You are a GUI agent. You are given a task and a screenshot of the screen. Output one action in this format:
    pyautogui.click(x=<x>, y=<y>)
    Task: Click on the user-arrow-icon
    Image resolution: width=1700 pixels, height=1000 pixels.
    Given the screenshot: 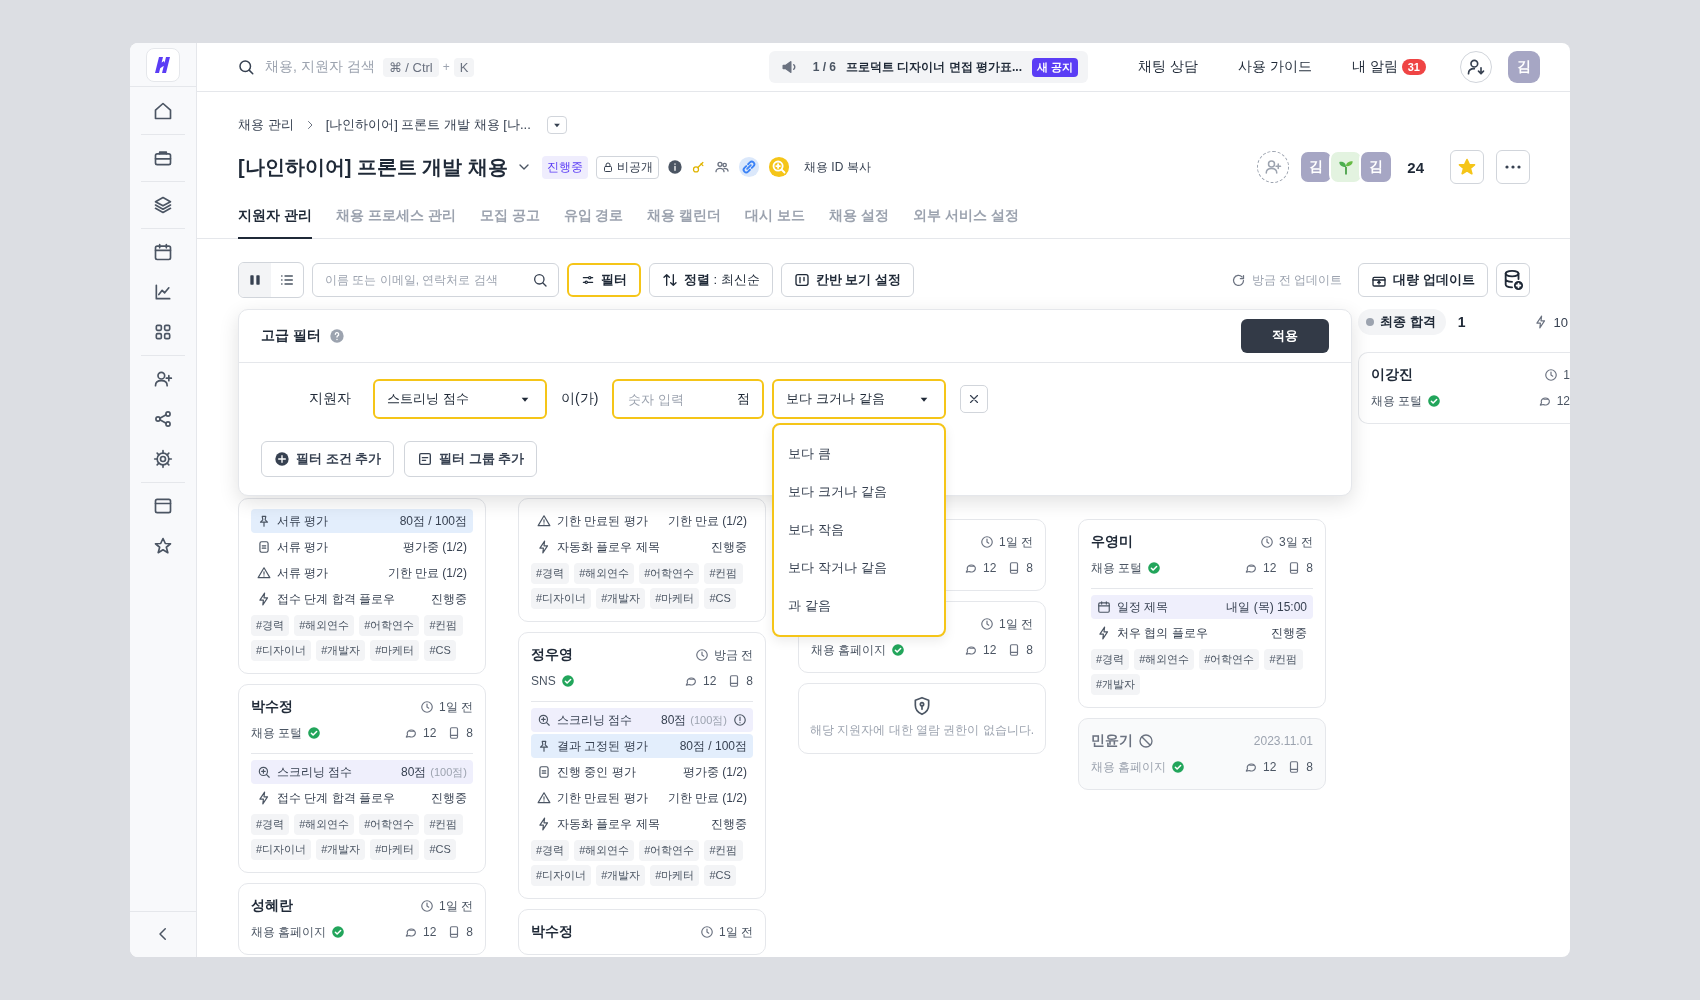 What is the action you would take?
    pyautogui.click(x=1476, y=67)
    